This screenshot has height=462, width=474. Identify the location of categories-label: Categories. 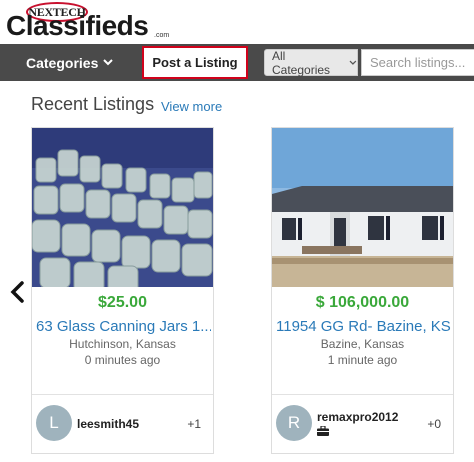
(62, 62).